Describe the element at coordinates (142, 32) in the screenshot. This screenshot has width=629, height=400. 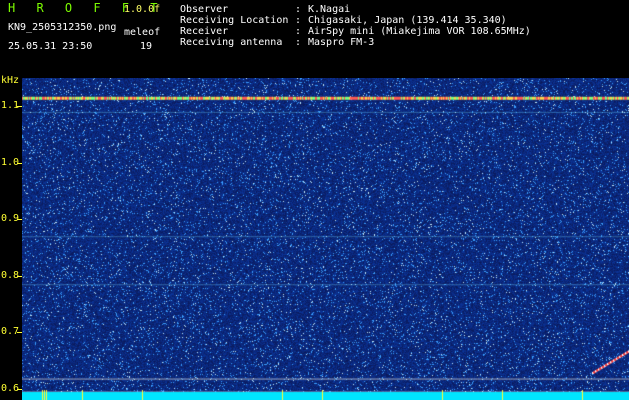
I see `meleof-label: meleof` at that location.